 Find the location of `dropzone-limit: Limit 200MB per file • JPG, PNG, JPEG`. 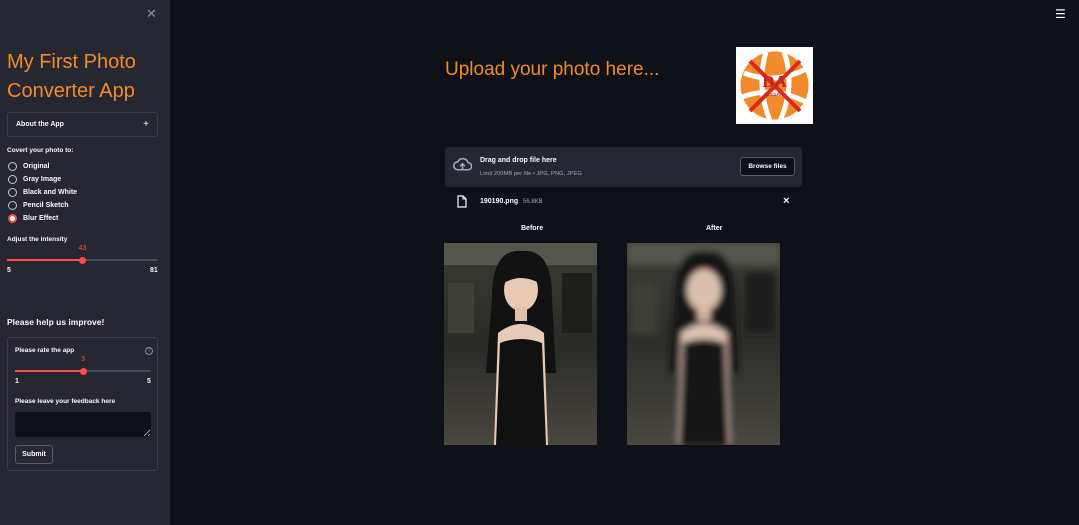

dropzone-limit: Limit 200MB per file • JPG, PNG, JPEG is located at coordinates (531, 174).